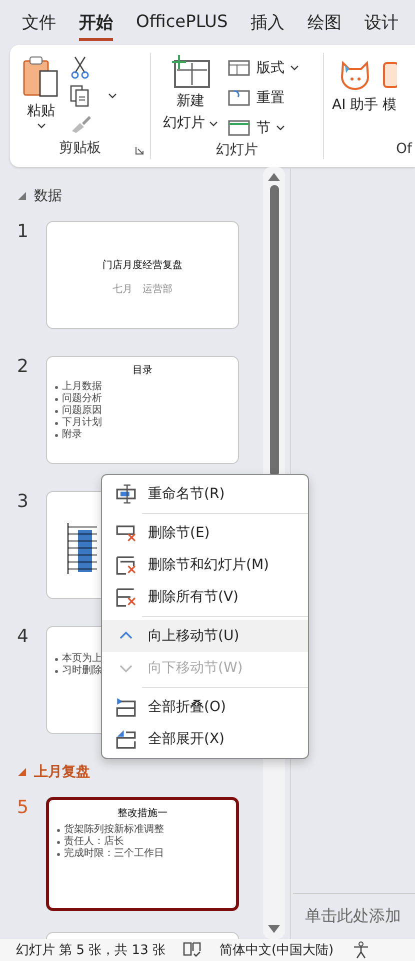 The height and width of the screenshot is (961, 415). Describe the element at coordinates (325, 22) in the screenshot. I see `ribbon-tab: 绘图` at that location.